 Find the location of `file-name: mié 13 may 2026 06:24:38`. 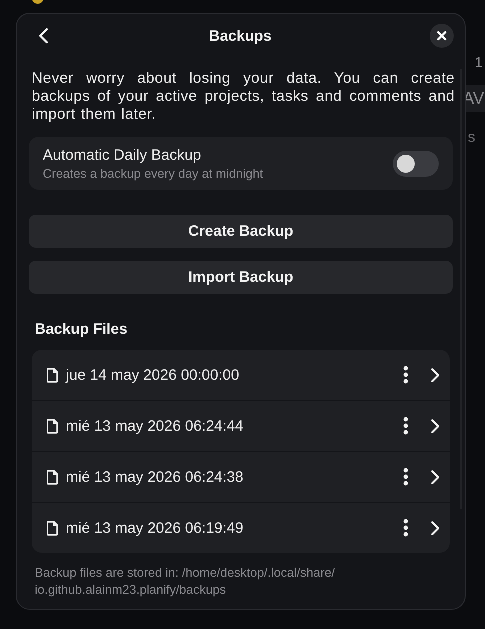

file-name: mié 13 may 2026 06:24:38 is located at coordinates (234, 477).